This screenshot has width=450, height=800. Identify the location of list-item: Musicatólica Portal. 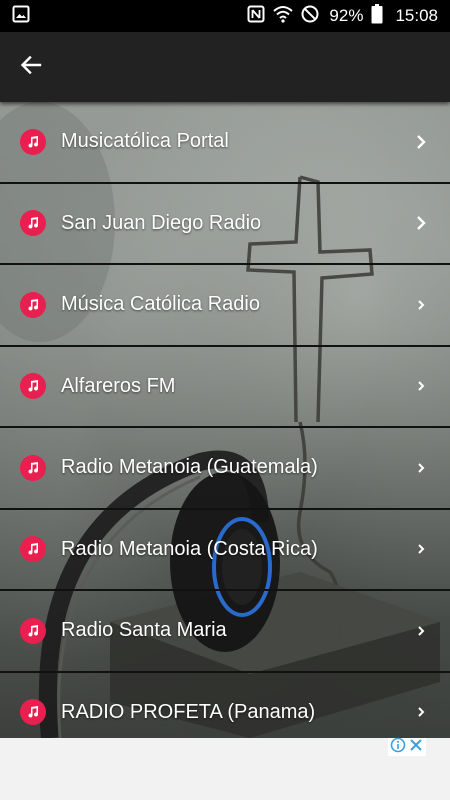
(225, 143).